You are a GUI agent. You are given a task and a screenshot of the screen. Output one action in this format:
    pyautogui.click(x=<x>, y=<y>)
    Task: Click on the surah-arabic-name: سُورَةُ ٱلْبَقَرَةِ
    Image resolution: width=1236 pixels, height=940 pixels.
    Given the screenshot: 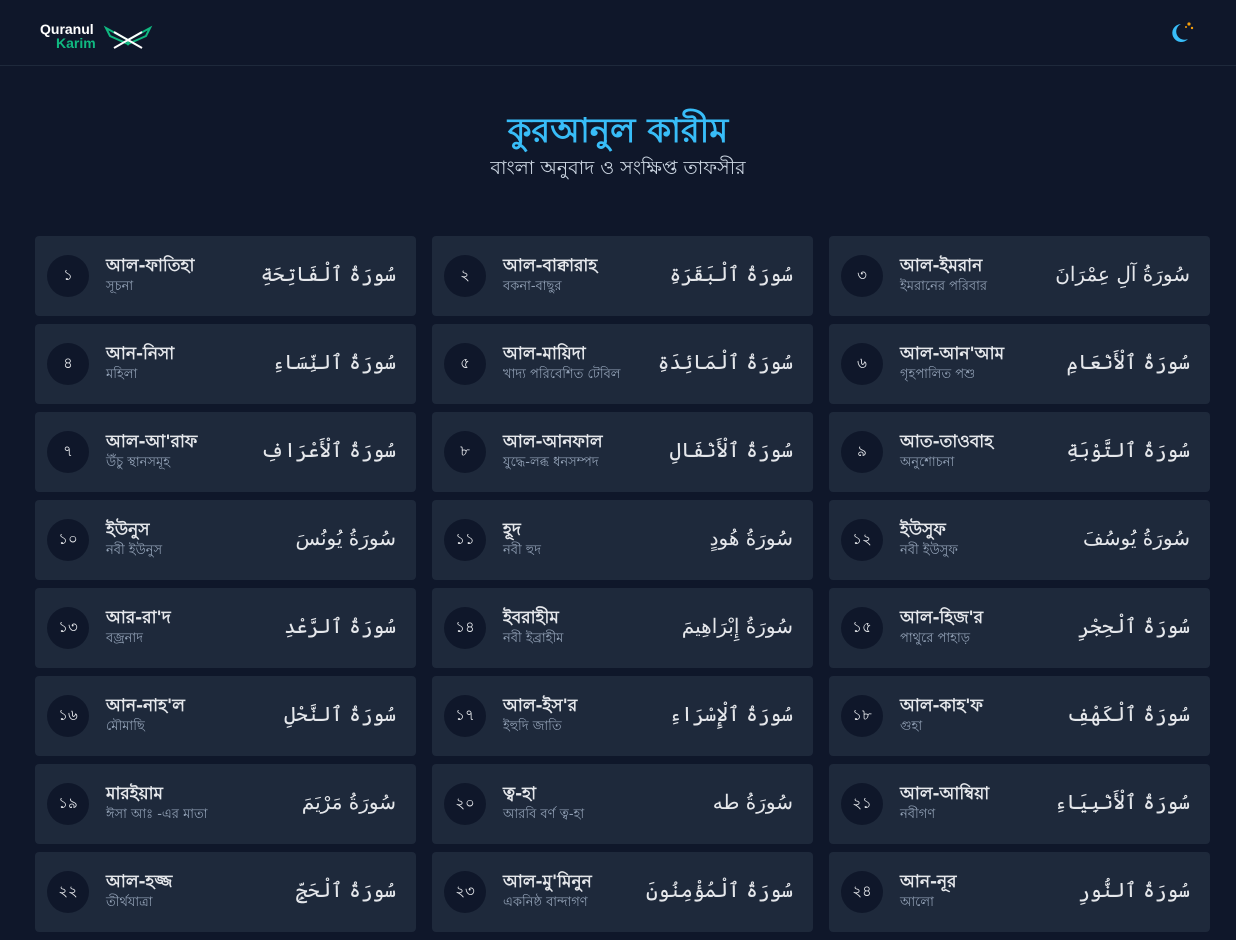 What is the action you would take?
    pyautogui.click(x=731, y=274)
    